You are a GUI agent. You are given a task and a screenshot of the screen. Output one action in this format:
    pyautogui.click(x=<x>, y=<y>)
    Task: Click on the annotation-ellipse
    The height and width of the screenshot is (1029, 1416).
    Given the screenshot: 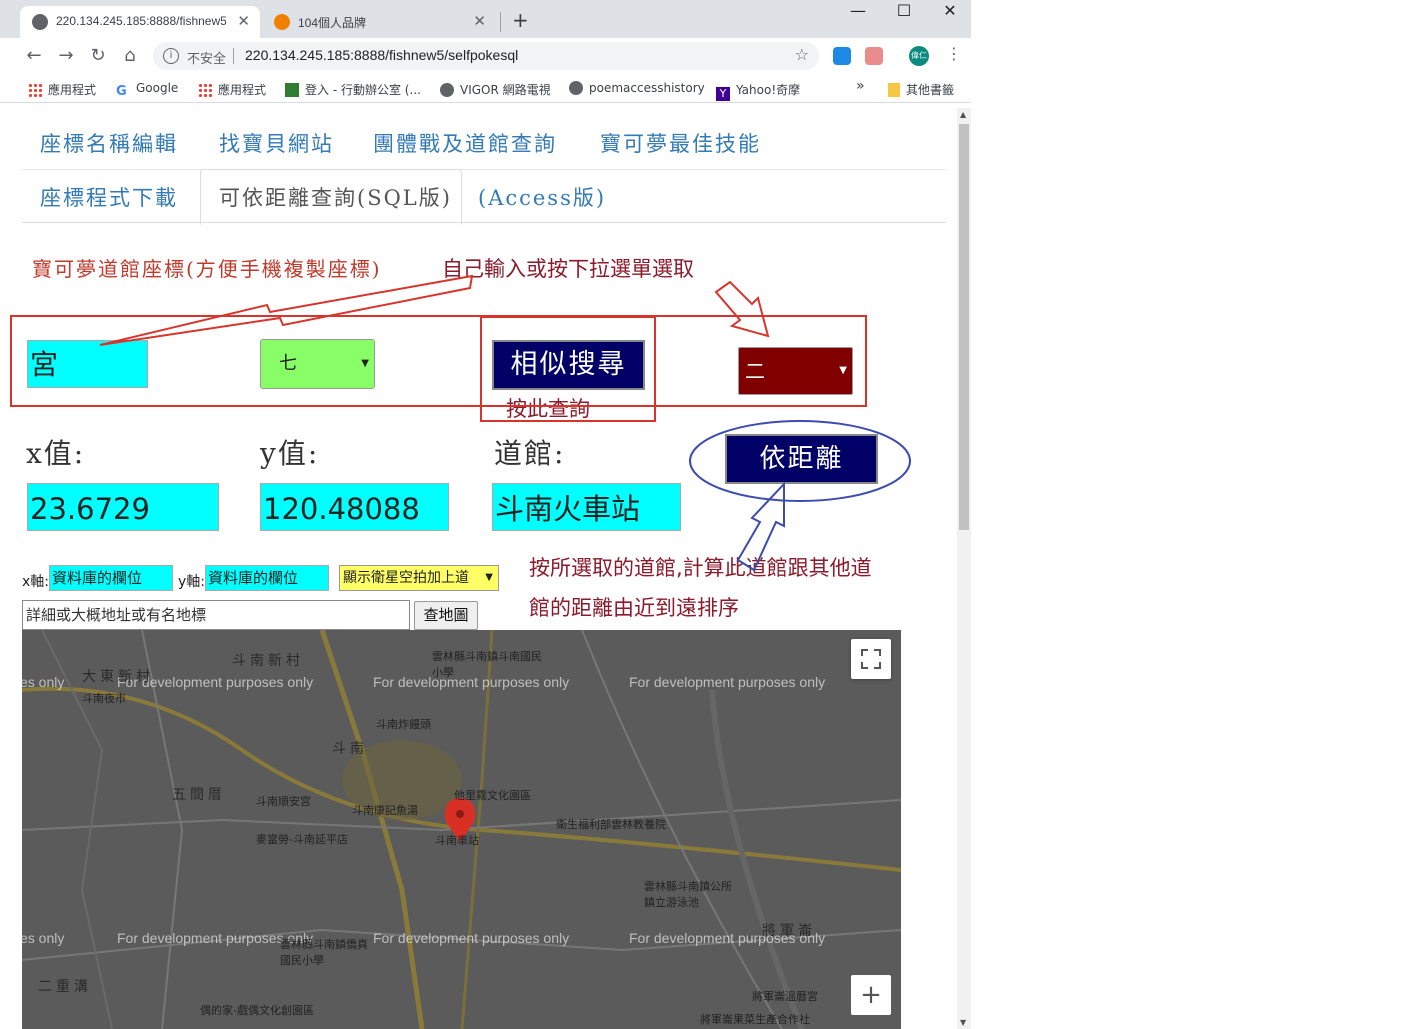 What is the action you would take?
    pyautogui.click(x=800, y=461)
    